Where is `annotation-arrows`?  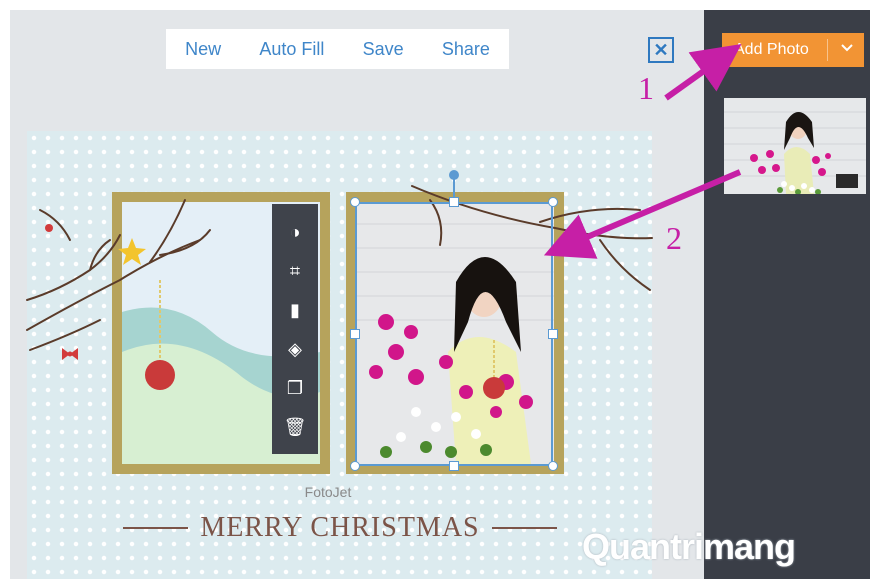
annotation-arrows is located at coordinates (642, 151).